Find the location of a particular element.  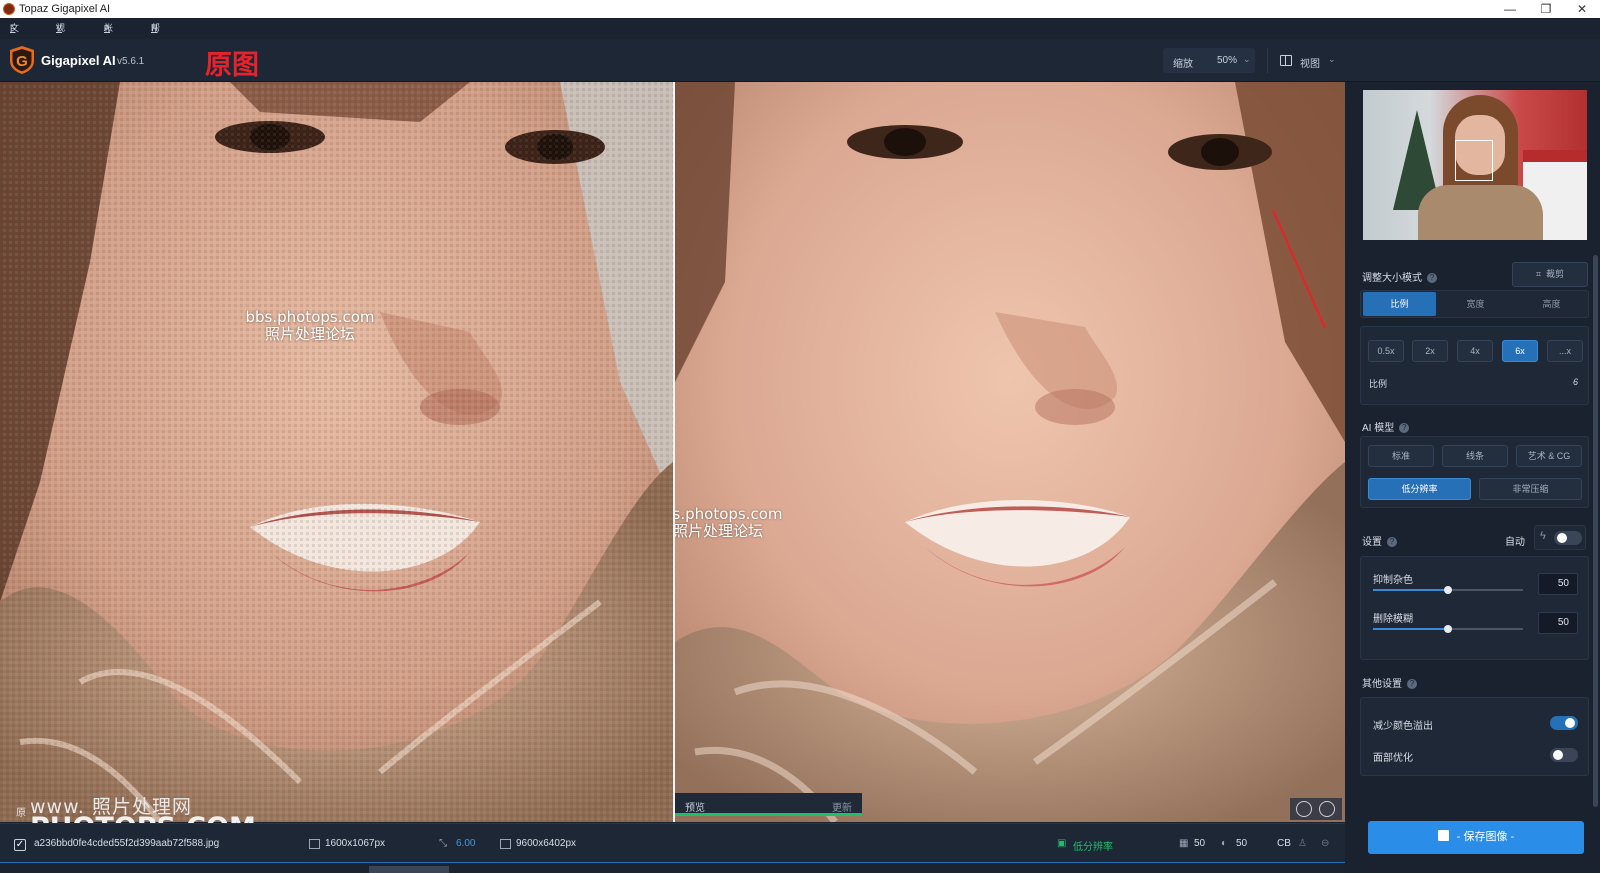

expand-arrows-icon: ⤡ is located at coordinates (443, 843).